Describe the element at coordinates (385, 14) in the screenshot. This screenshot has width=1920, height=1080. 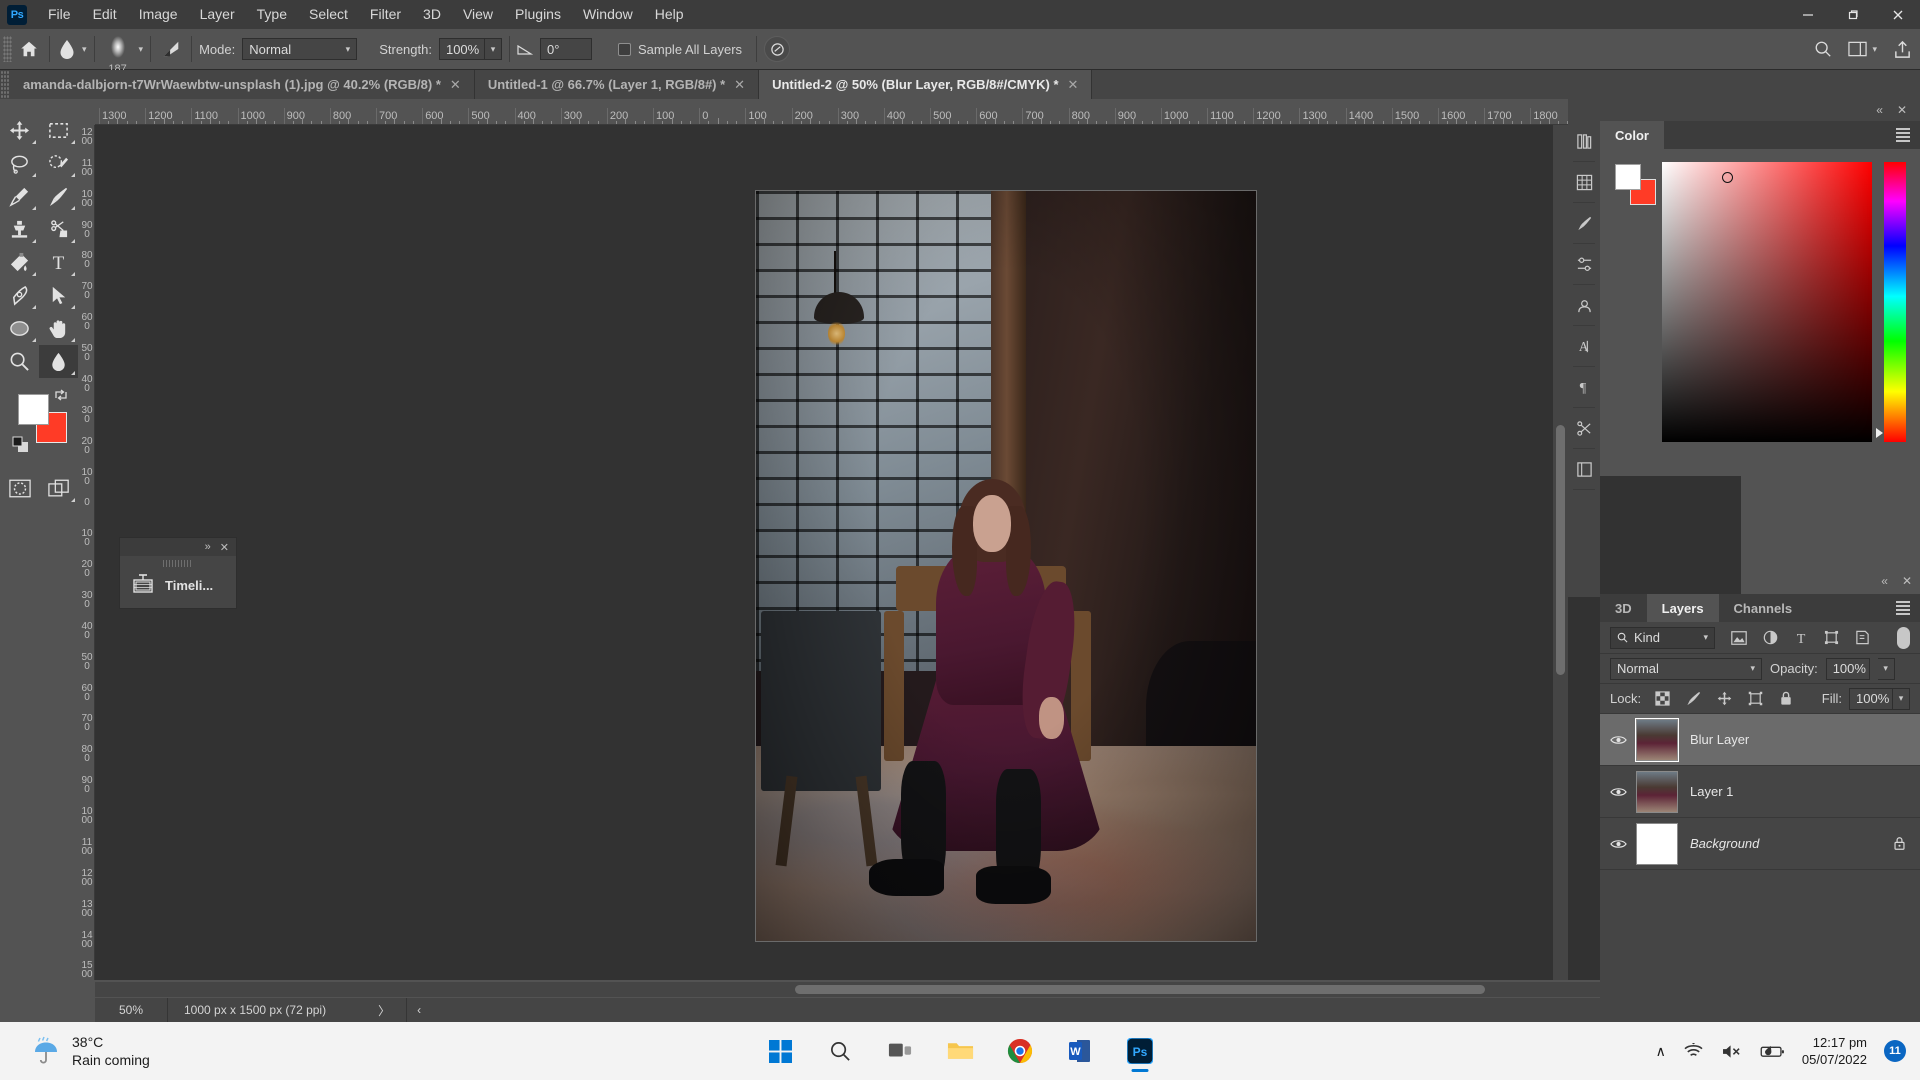
I see `menu-item-filter: Filter` at that location.